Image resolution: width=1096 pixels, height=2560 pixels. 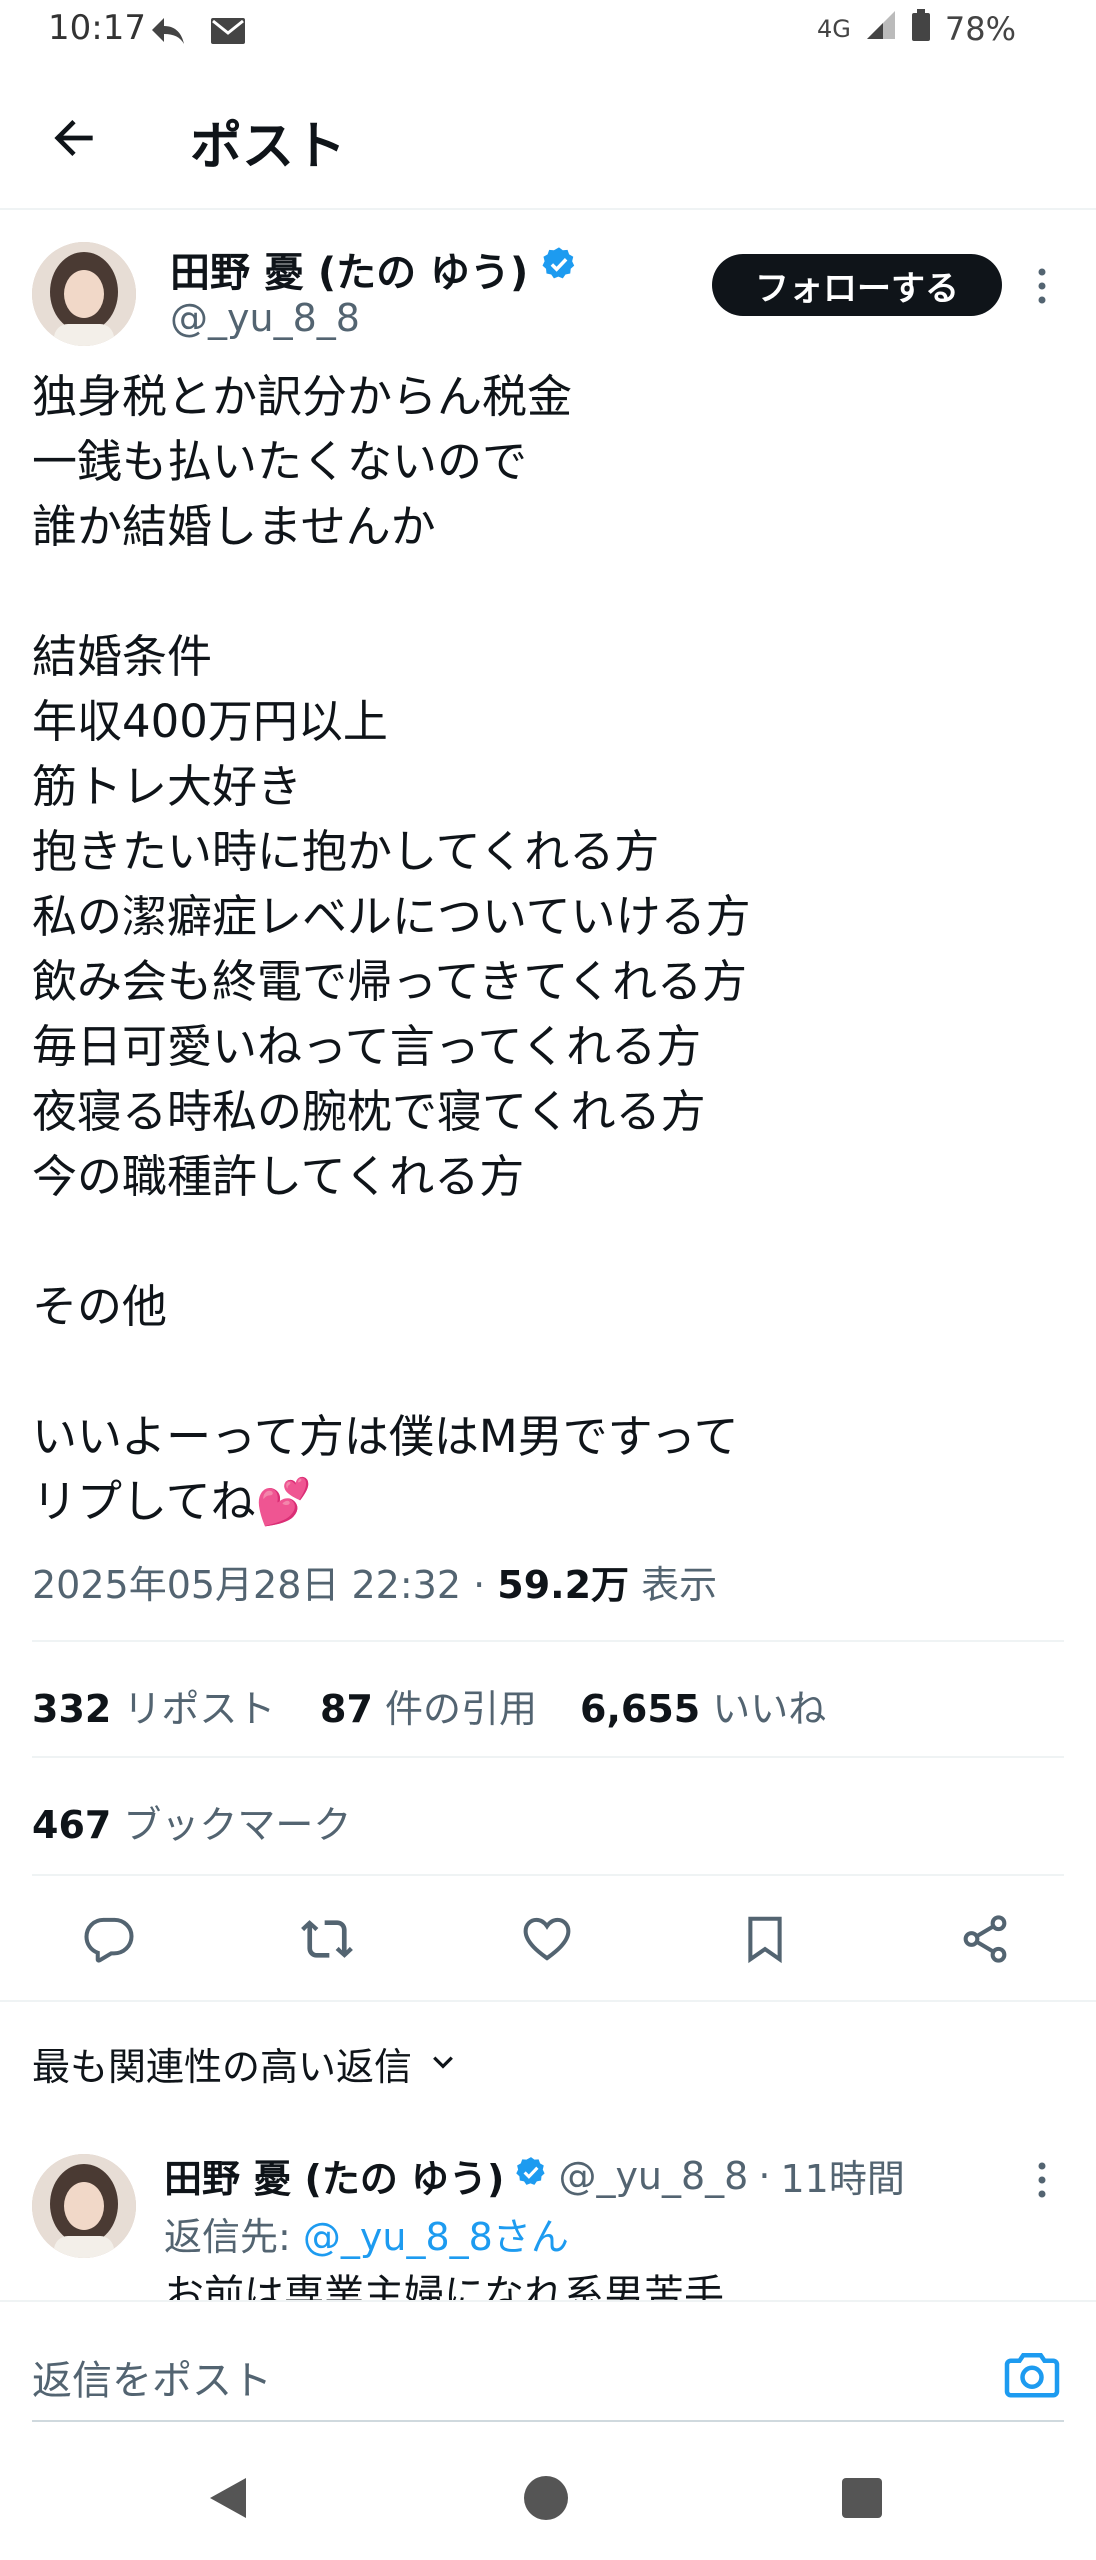 I want to click on views-count: 59.2万, so click(x=563, y=1585).